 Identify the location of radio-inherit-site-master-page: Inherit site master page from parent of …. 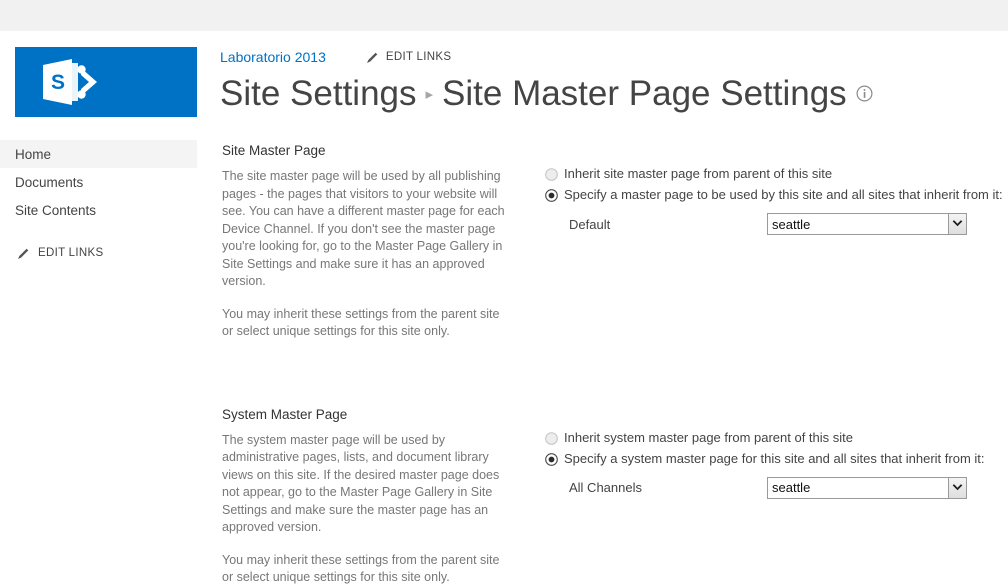
(776, 174).